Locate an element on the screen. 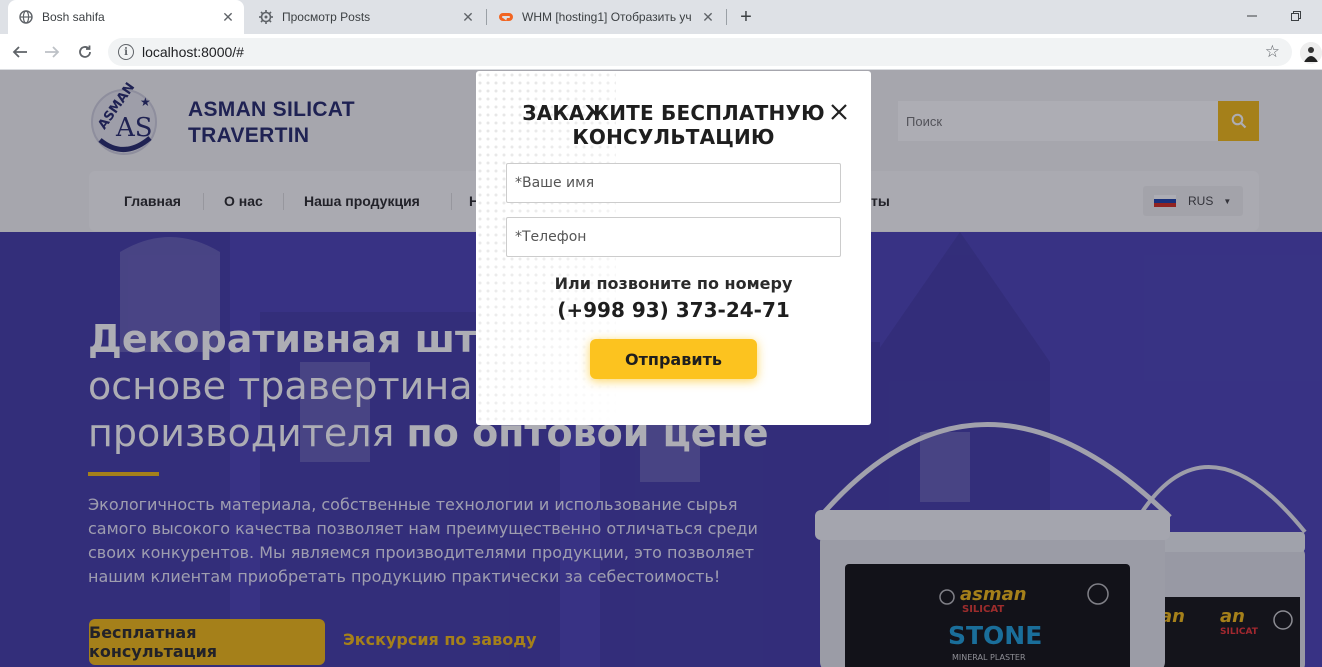 Image resolution: width=1322 pixels, height=667 pixels. submit-button: Отправить is located at coordinates (673, 359).